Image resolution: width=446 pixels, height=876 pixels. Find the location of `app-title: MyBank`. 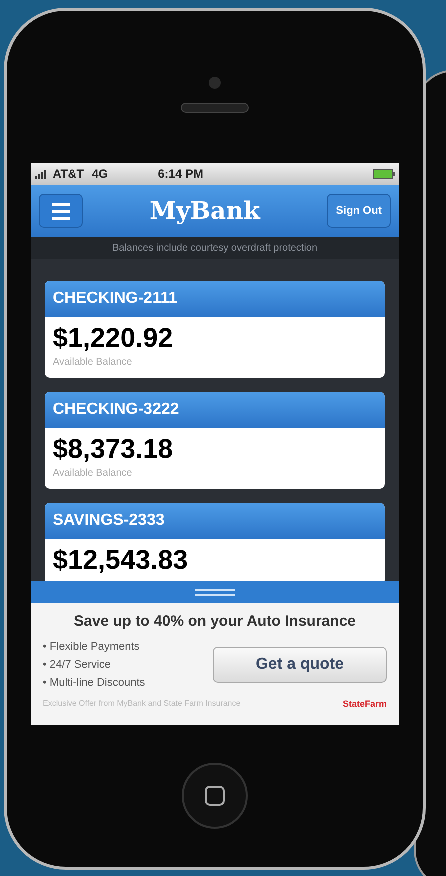

app-title: MyBank is located at coordinates (205, 211).